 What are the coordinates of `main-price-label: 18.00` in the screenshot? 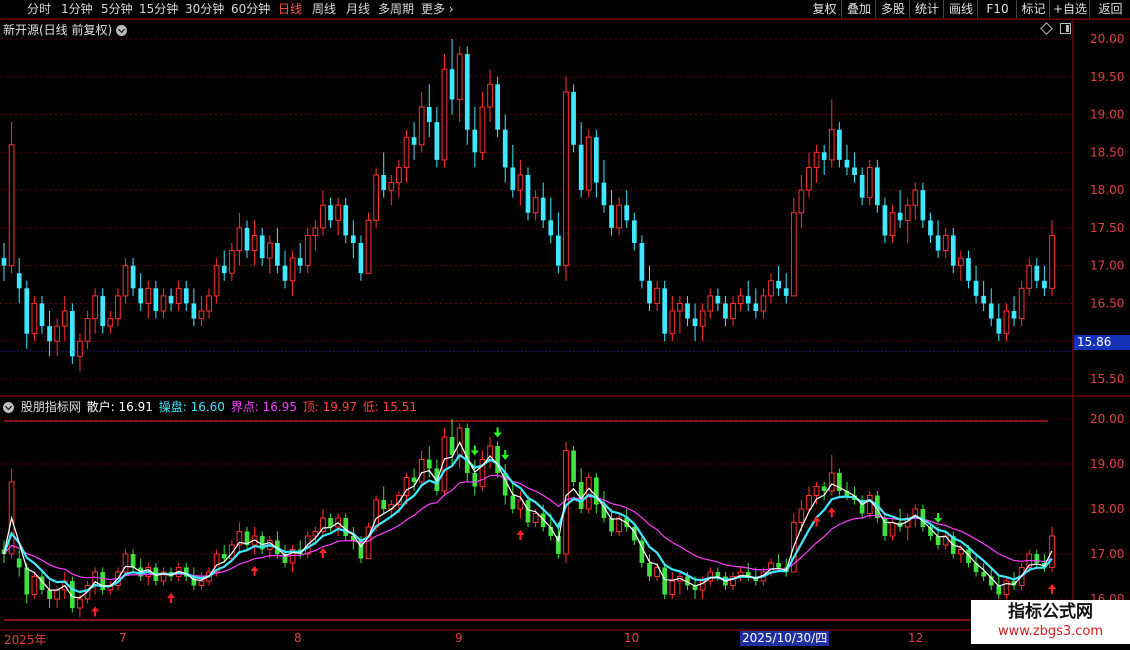 It's located at (1107, 190).